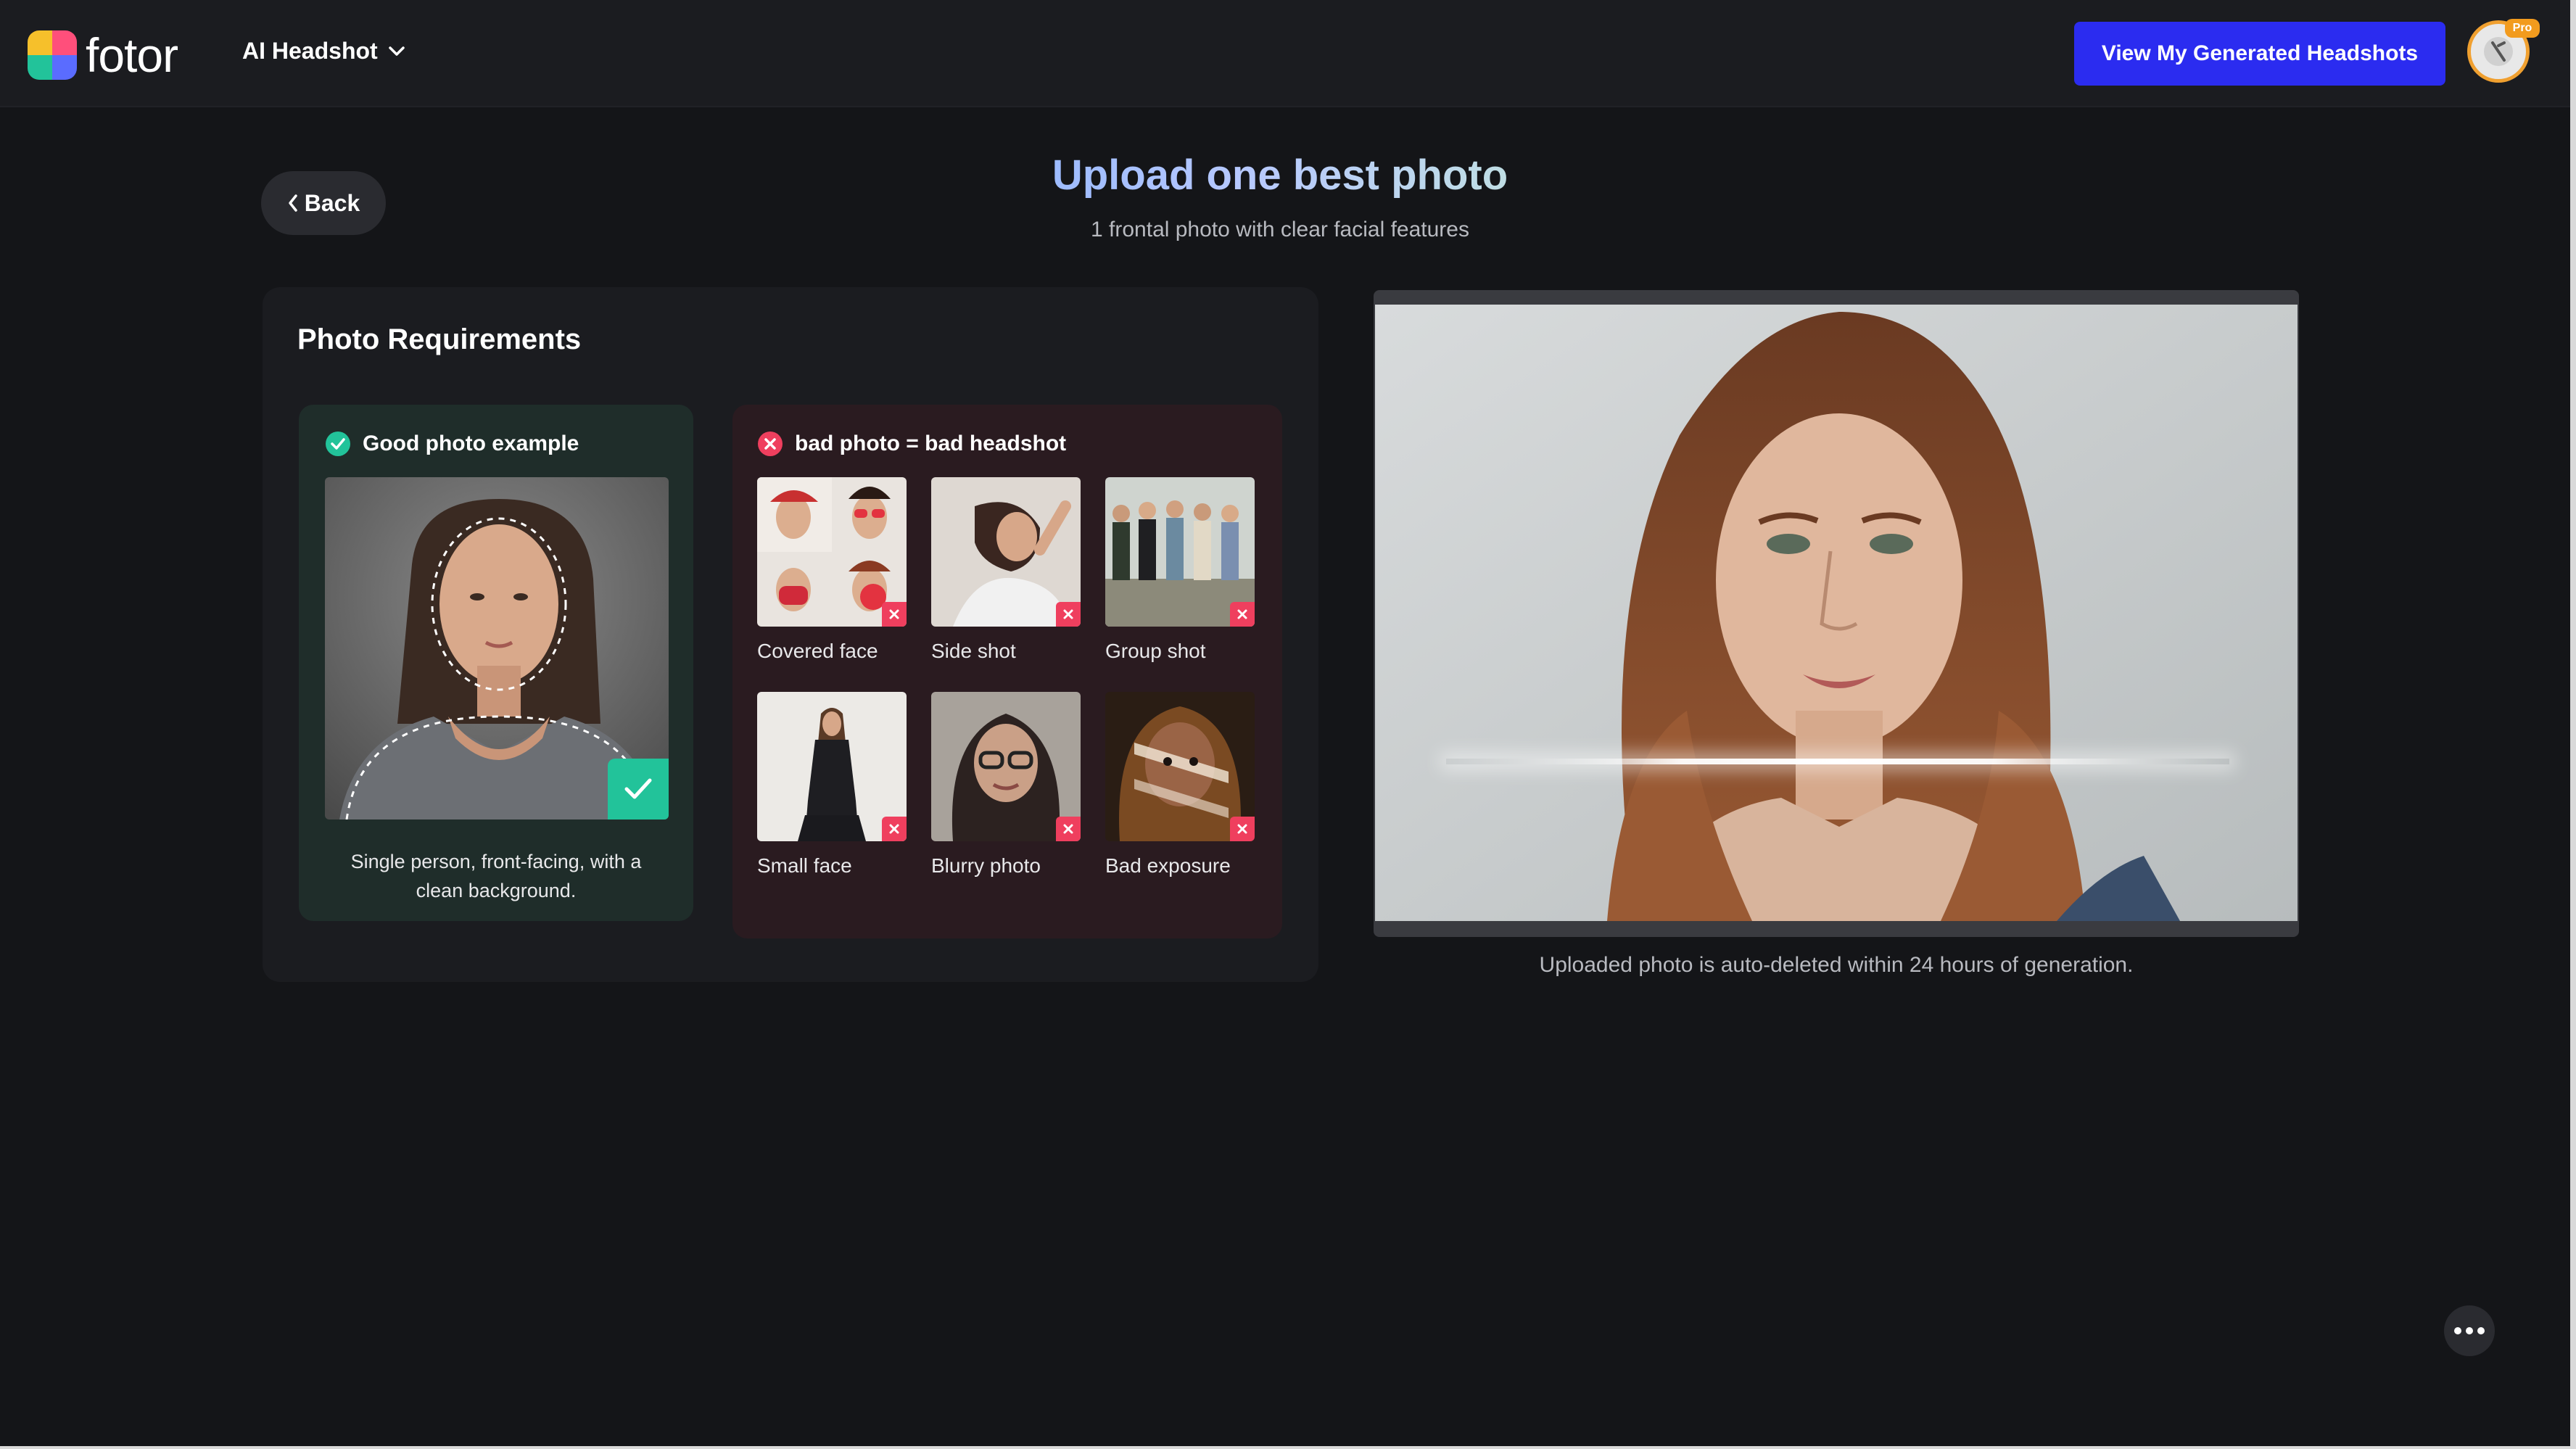 The image size is (2576, 1449). Describe the element at coordinates (52, 55) in the screenshot. I see `fotor-logo-icon` at that location.